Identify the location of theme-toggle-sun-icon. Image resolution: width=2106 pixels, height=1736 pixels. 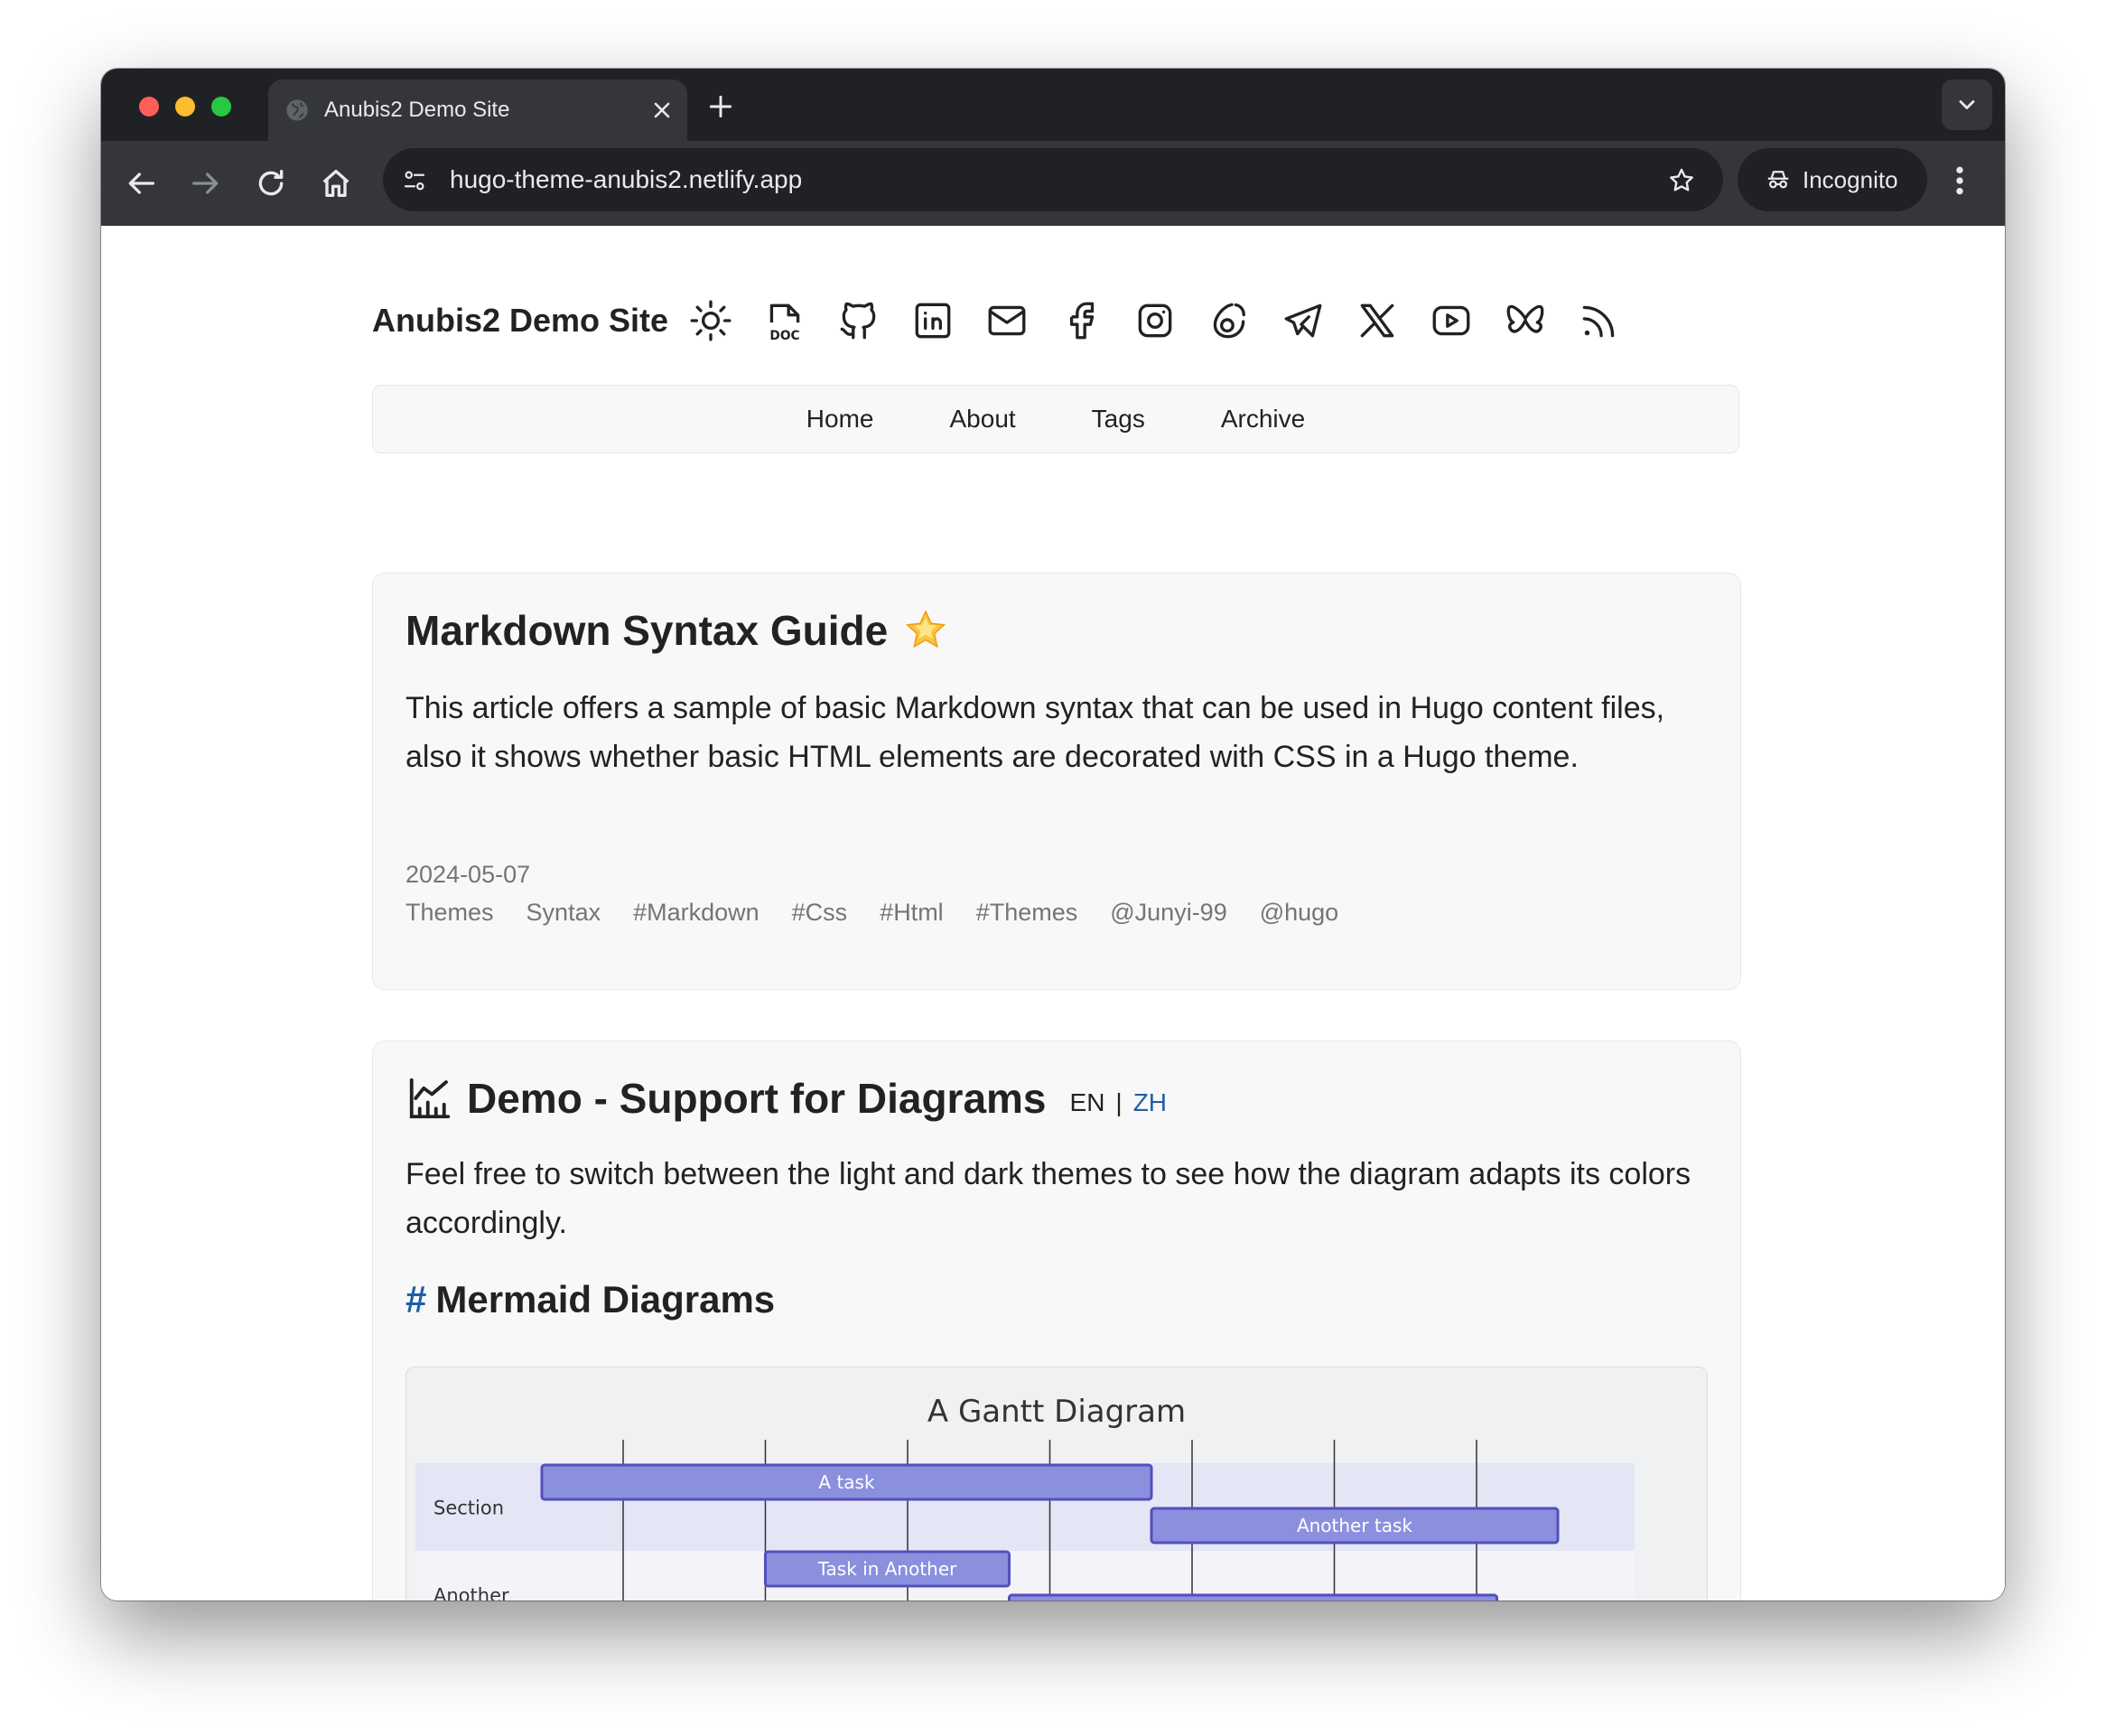
(710, 320).